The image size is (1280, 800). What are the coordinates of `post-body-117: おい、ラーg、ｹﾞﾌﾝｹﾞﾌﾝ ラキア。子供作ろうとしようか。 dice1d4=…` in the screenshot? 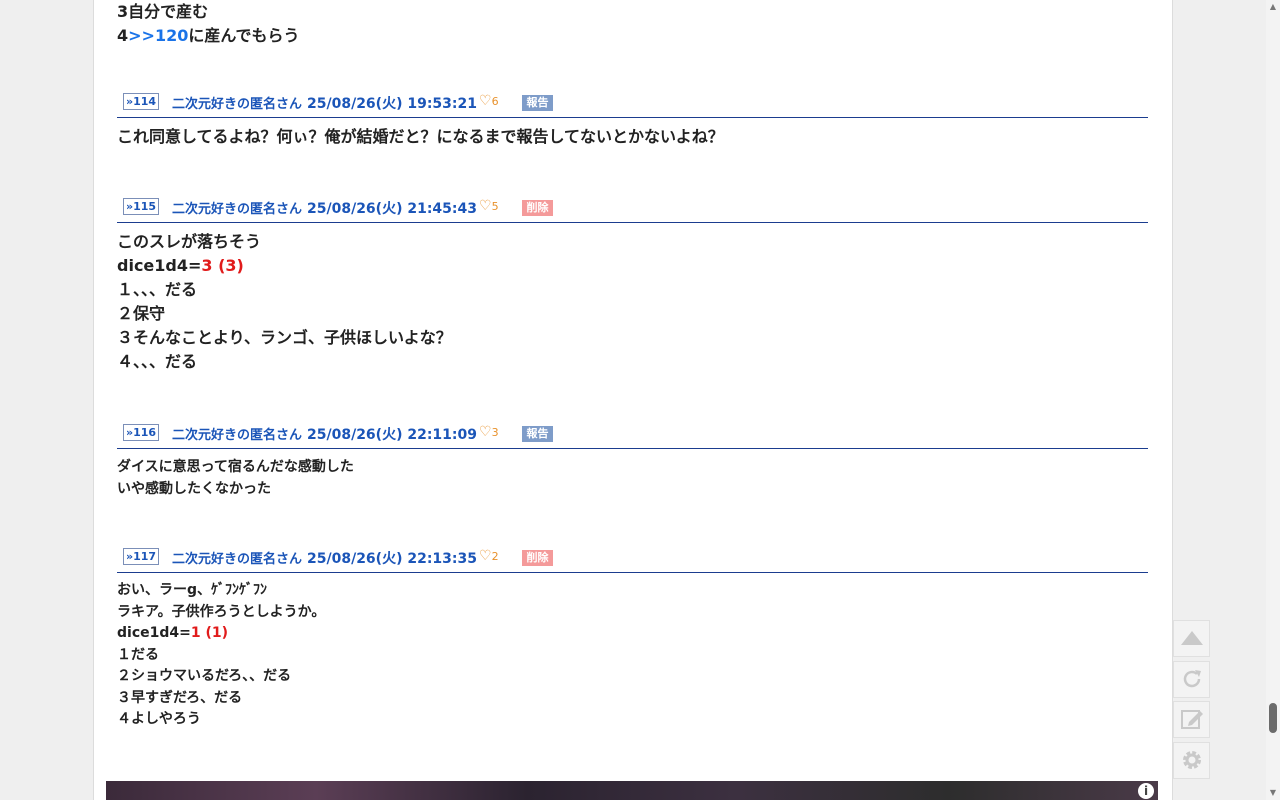 It's located at (221, 654).